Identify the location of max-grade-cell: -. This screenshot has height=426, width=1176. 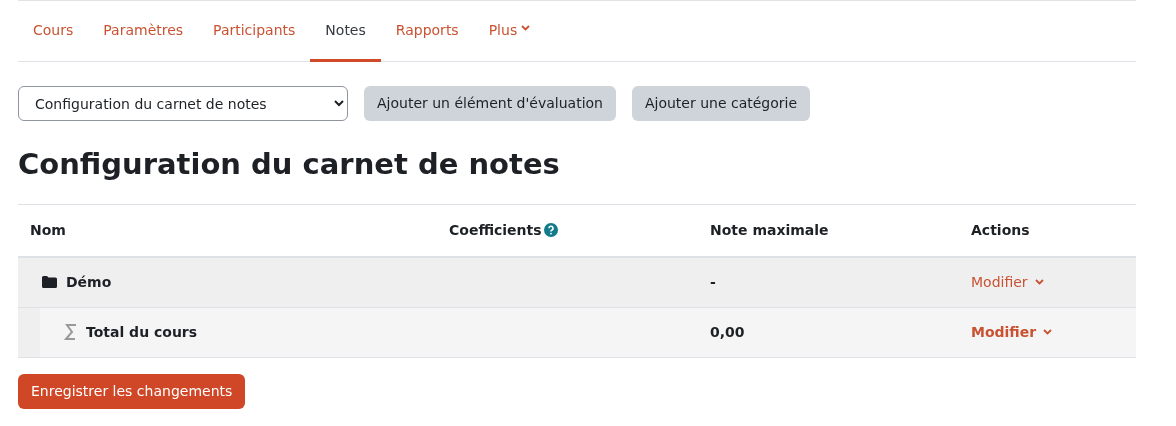
(828, 282).